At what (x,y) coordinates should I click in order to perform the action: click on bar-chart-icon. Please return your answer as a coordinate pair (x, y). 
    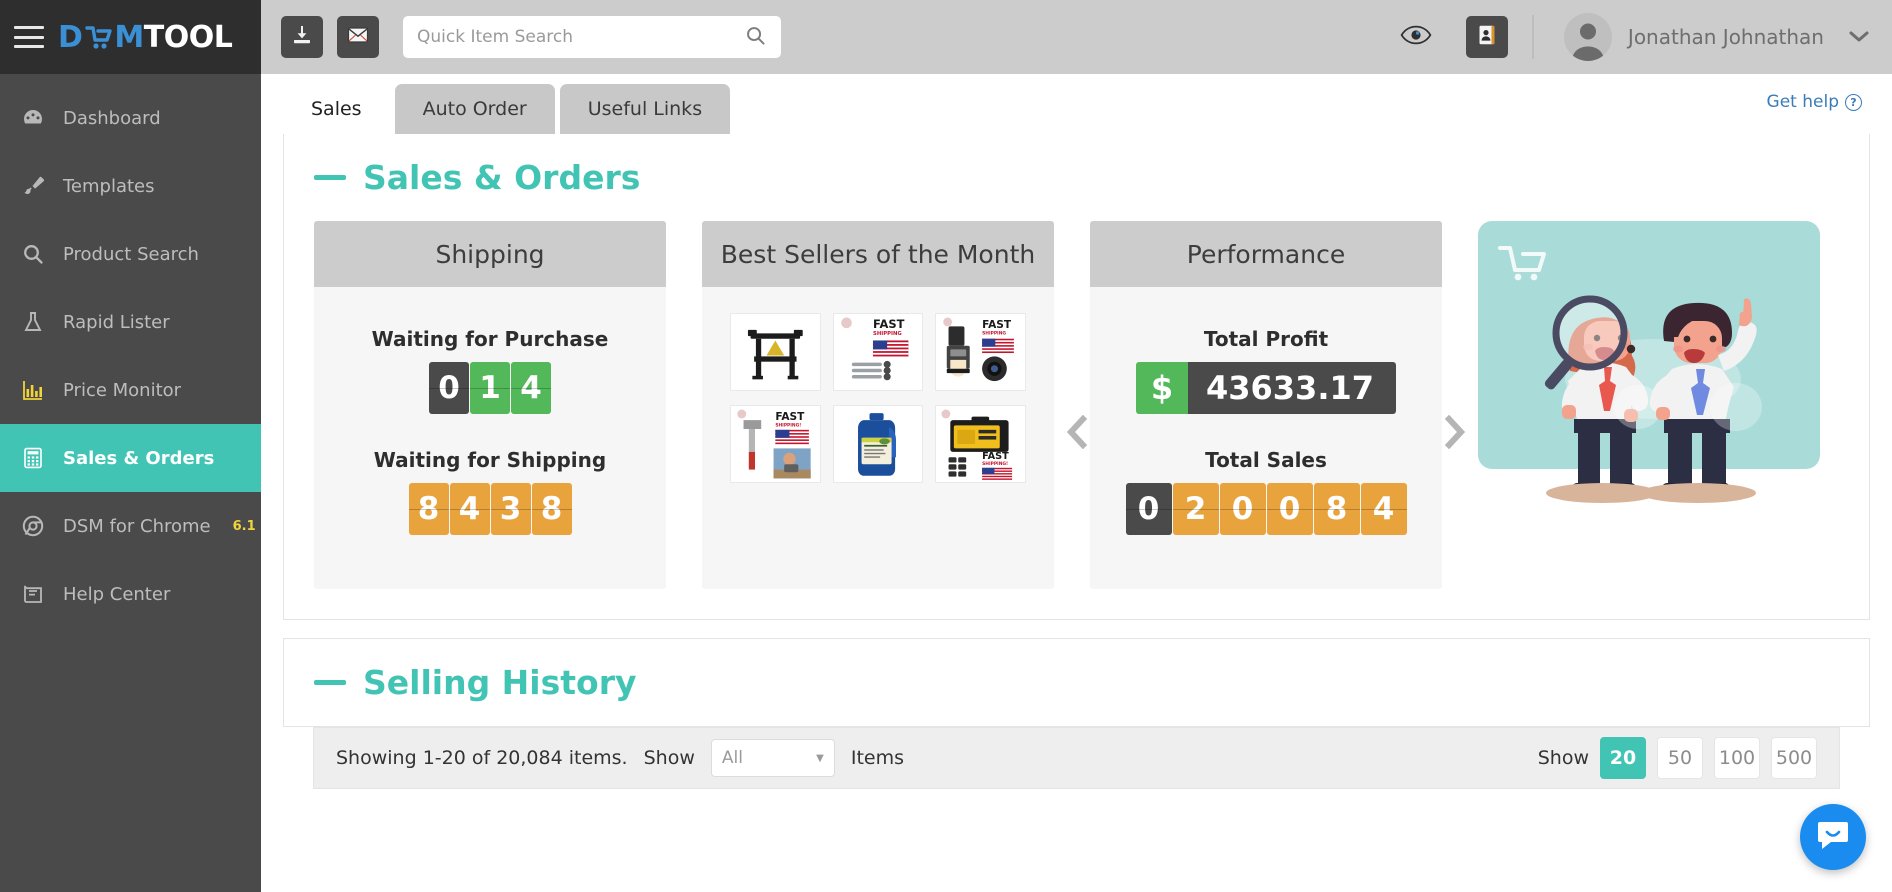
    Looking at the image, I should click on (33, 390).